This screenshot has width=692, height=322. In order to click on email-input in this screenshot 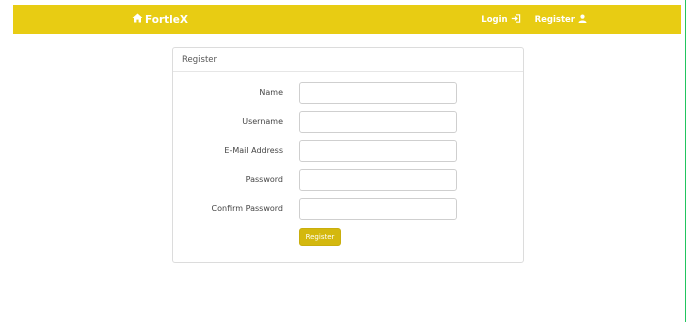, I will do `click(378, 151)`.